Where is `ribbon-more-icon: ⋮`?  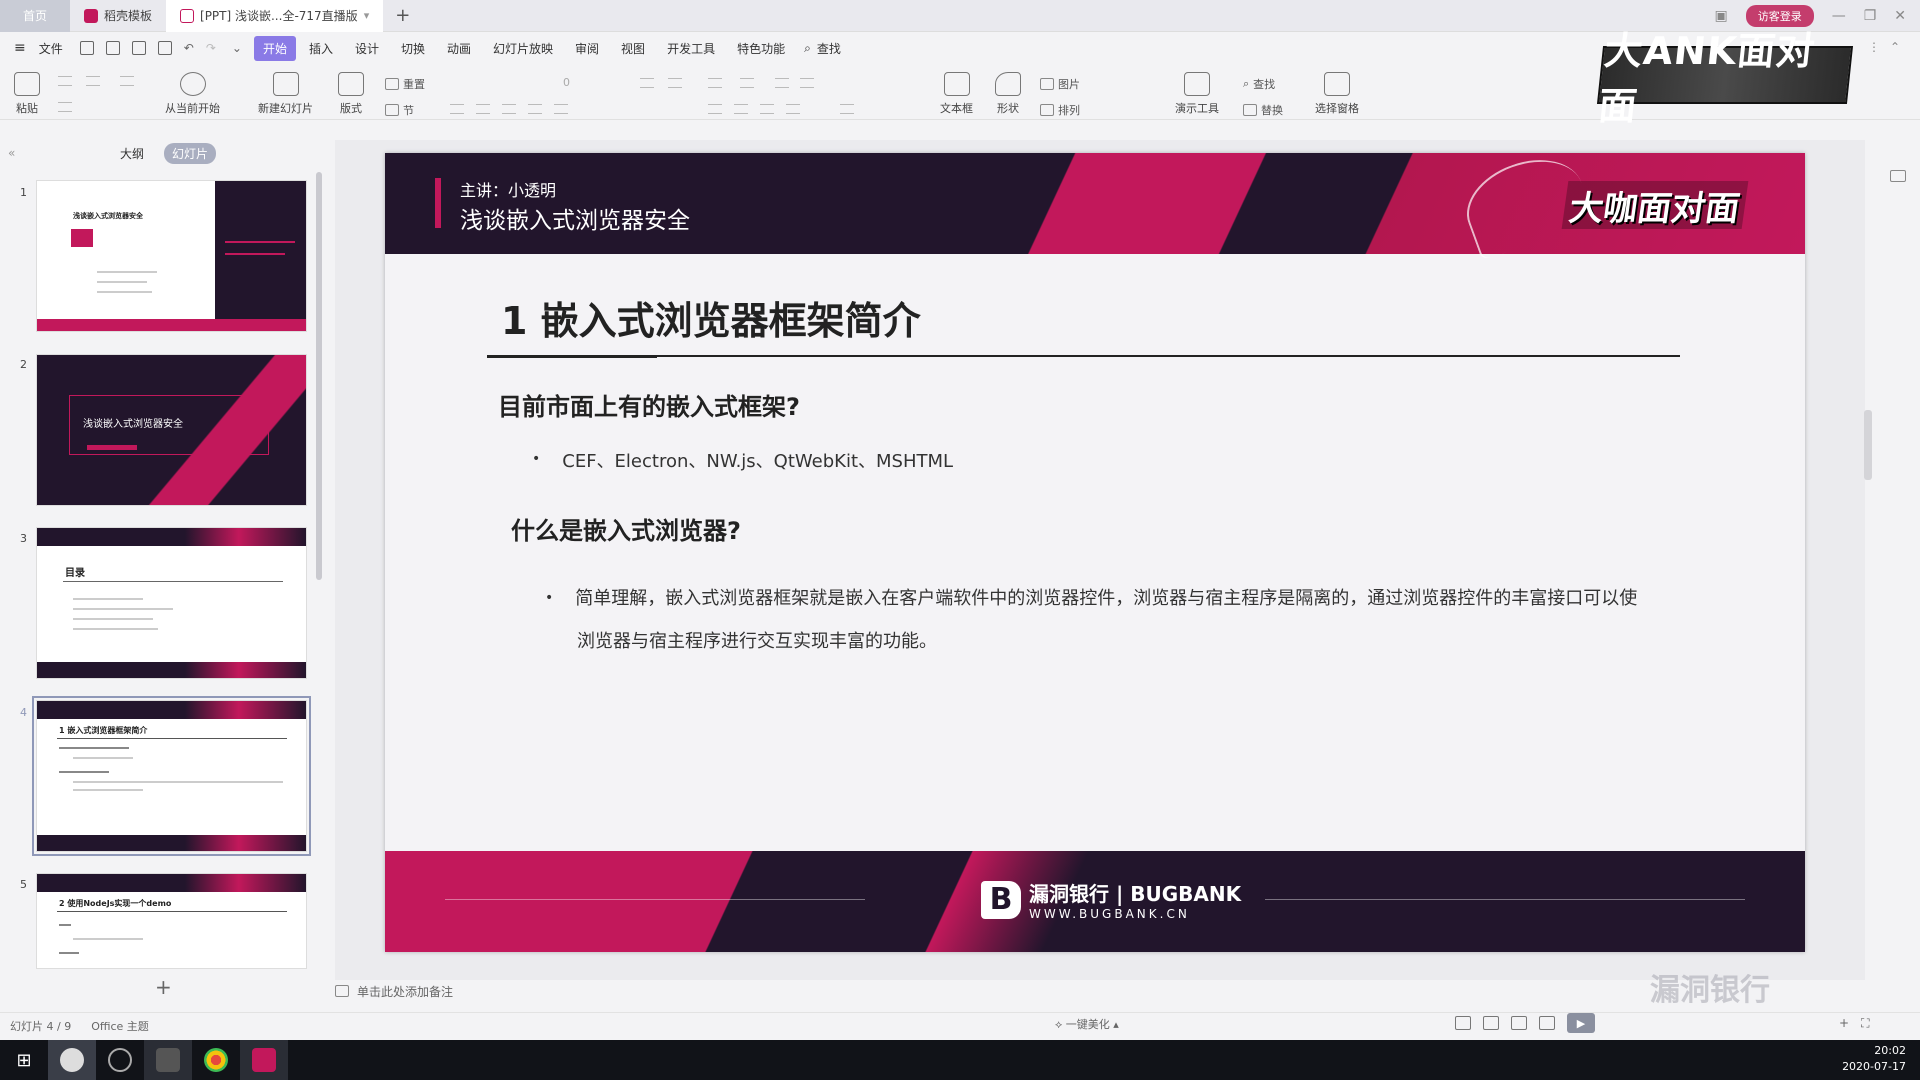
ribbon-more-icon: ⋮ is located at coordinates (1874, 47).